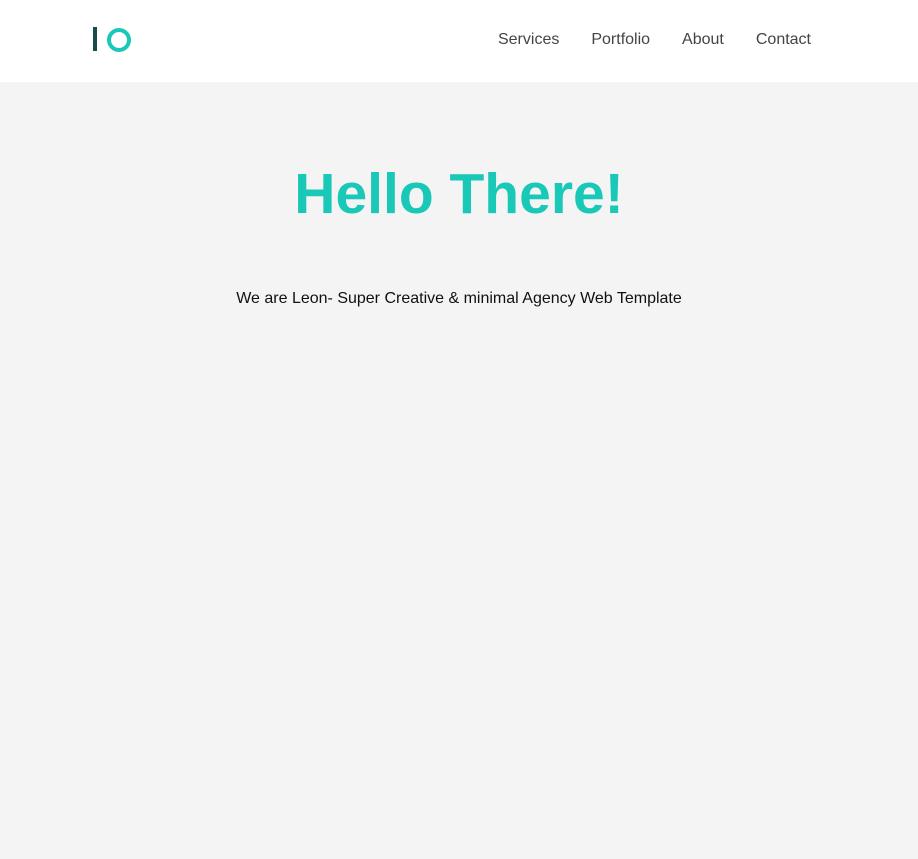  Describe the element at coordinates (459, 194) in the screenshot. I see `hero-title: Hello There!` at that location.